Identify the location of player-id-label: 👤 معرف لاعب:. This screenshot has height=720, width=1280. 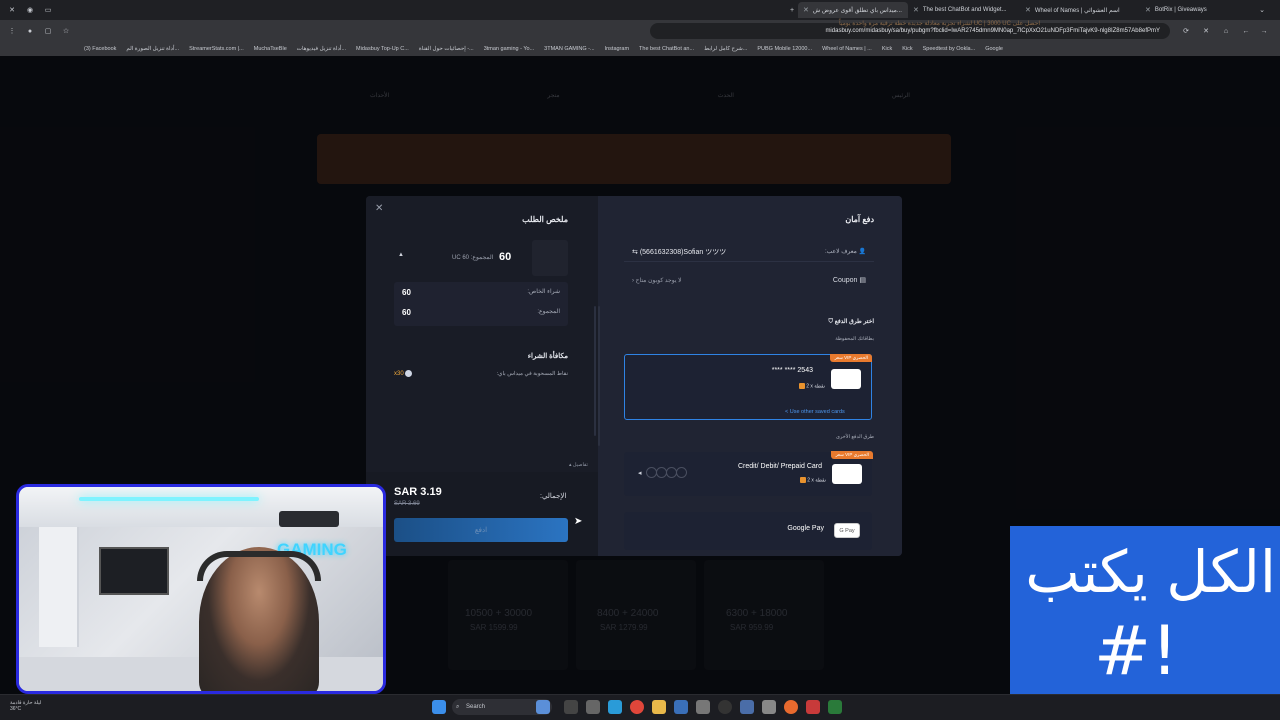
(845, 251).